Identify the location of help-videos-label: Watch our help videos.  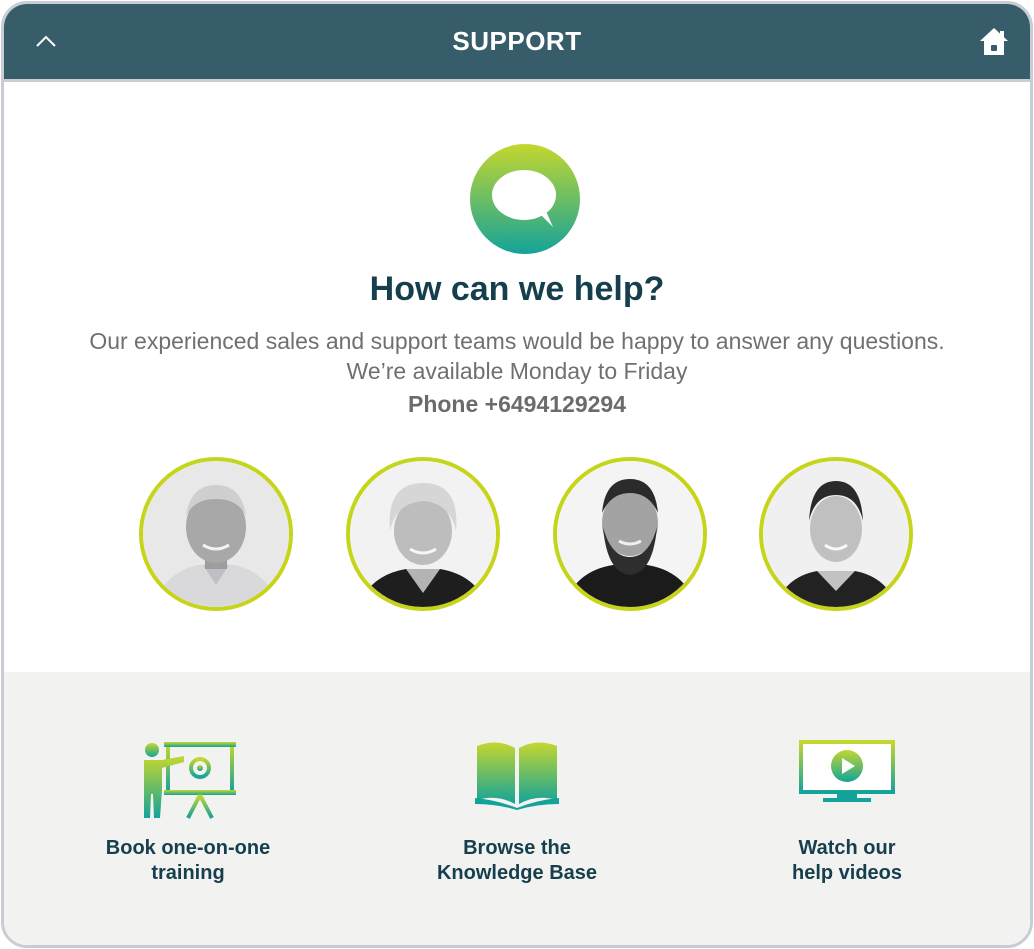
(847, 860).